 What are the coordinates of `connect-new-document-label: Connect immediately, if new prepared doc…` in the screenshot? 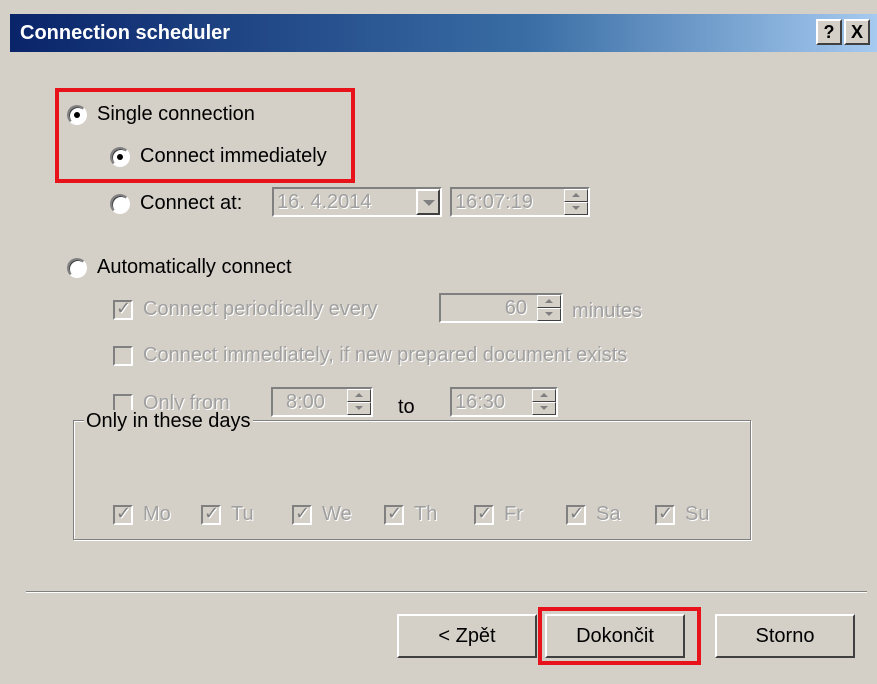 It's located at (385, 355).